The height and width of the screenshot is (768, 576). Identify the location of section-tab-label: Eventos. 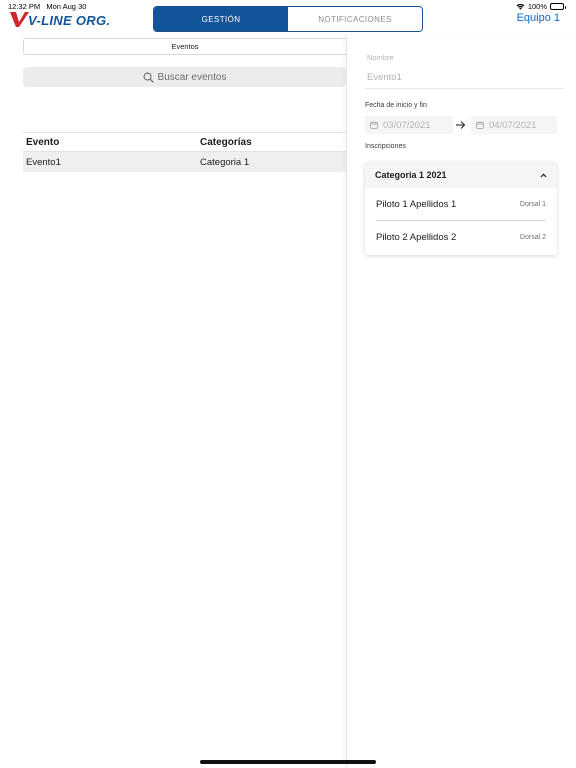
(185, 46).